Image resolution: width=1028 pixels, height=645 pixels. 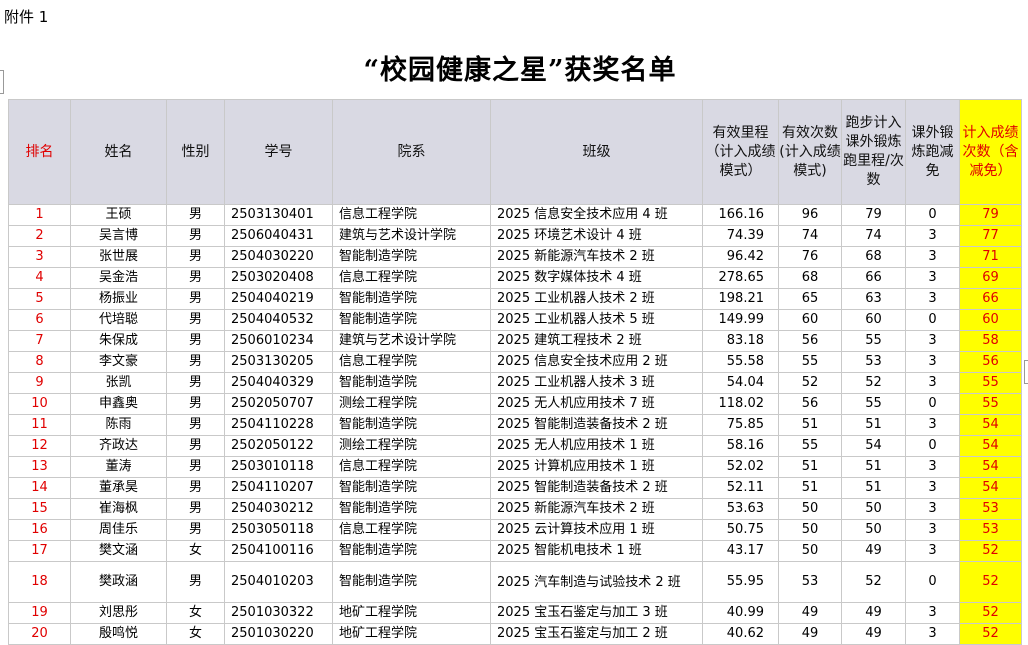 I want to click on cell-mileage: 54.04, so click(x=740, y=383).